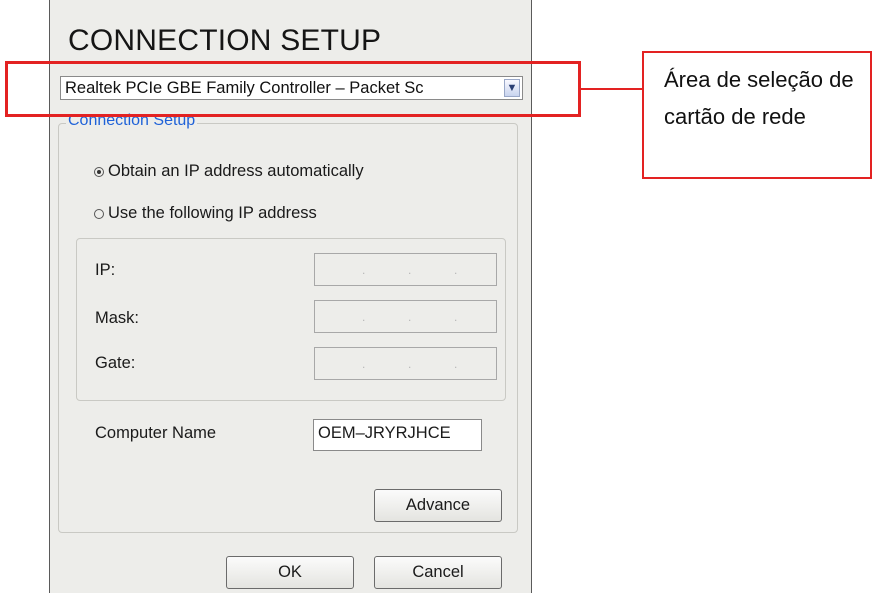  What do you see at coordinates (405, 316) in the screenshot?
I see `mask-address-field: . . .` at bounding box center [405, 316].